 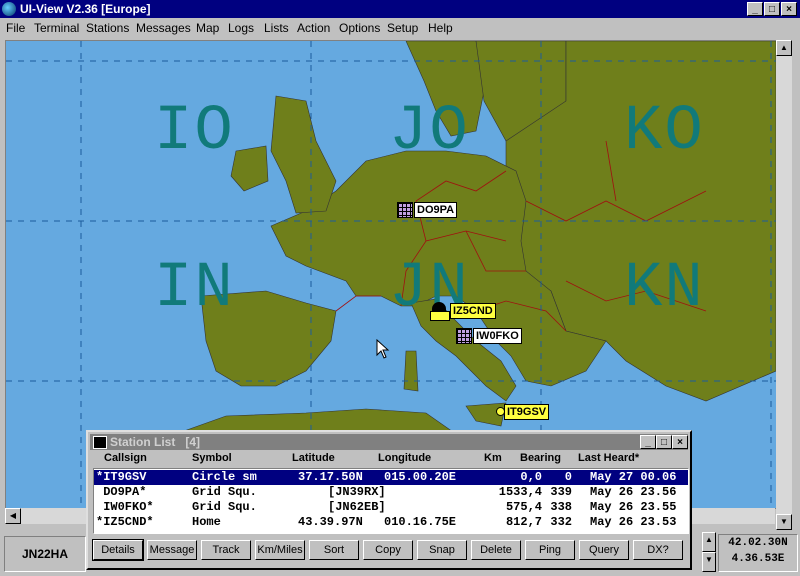 What do you see at coordinates (680, 442) in the screenshot?
I see `list-close-button: ×` at bounding box center [680, 442].